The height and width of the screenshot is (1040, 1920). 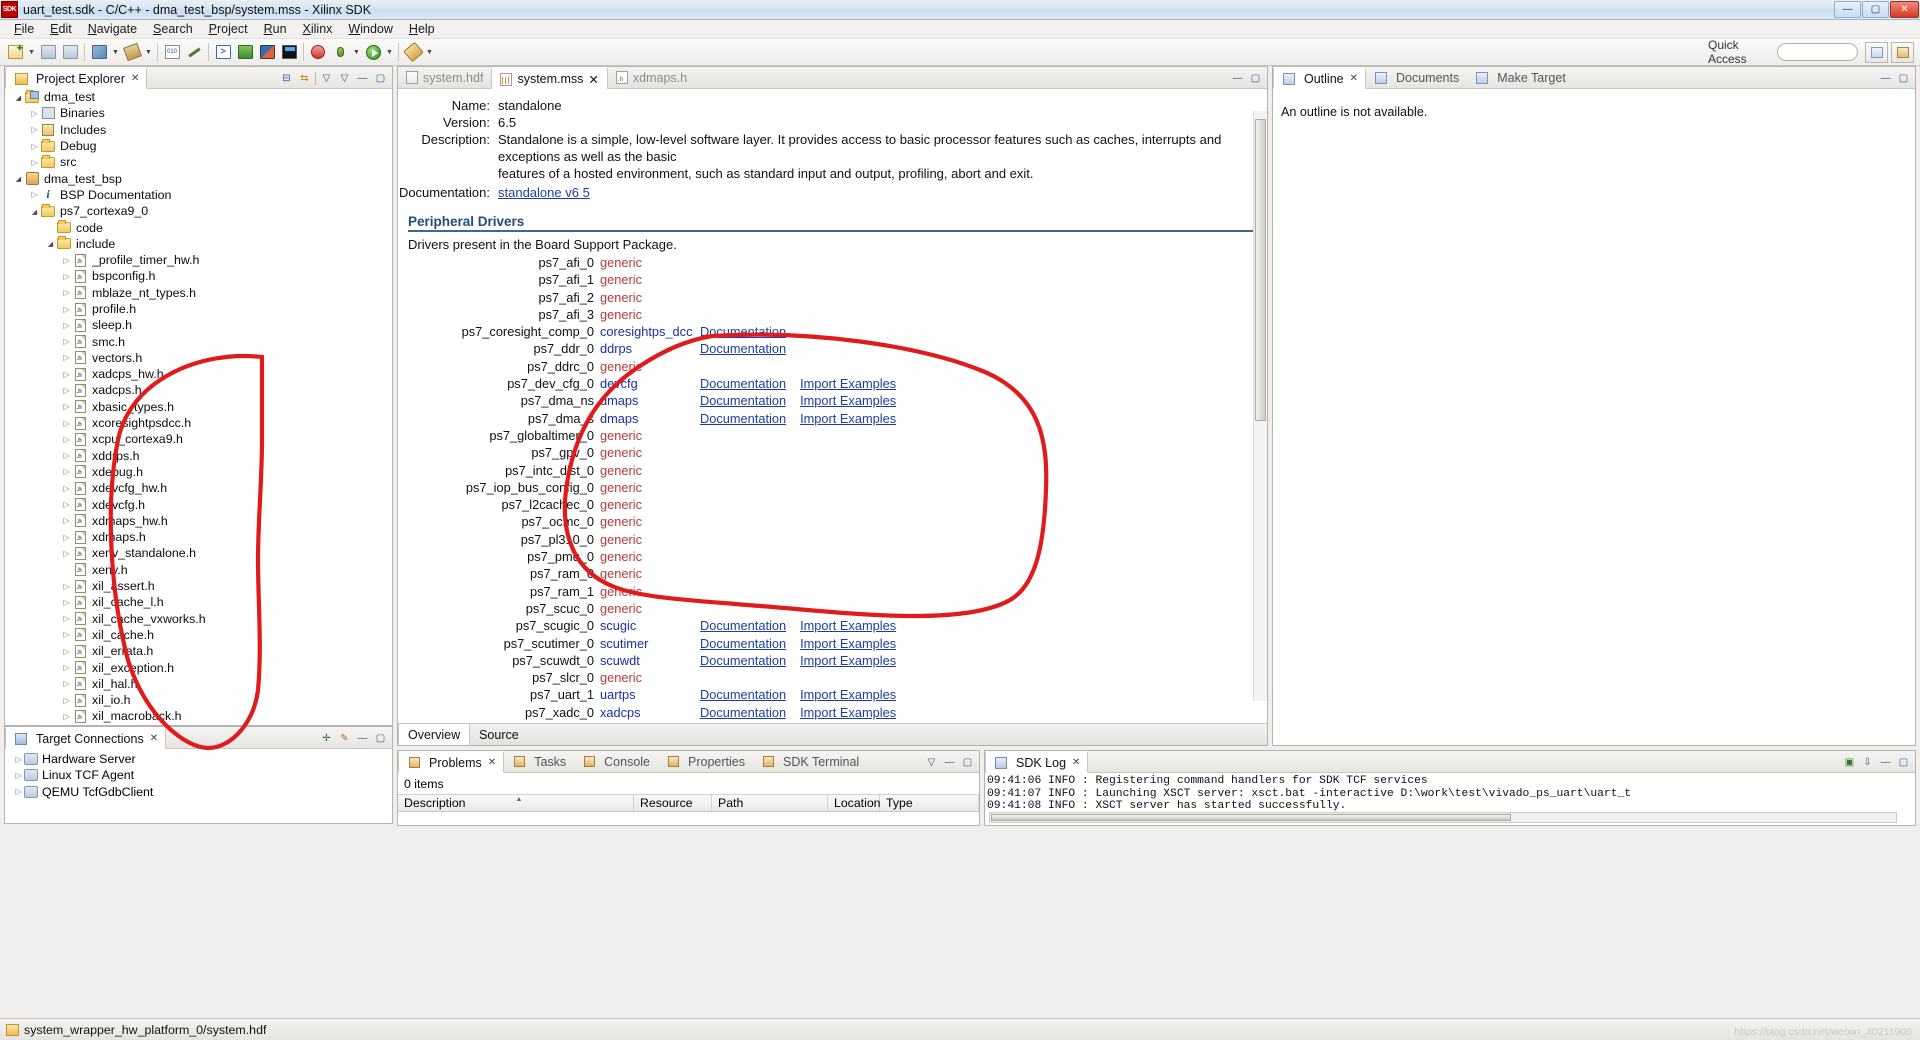 What do you see at coordinates (650, 331) in the screenshot?
I see `driver-name: coresightps_dcc` at bounding box center [650, 331].